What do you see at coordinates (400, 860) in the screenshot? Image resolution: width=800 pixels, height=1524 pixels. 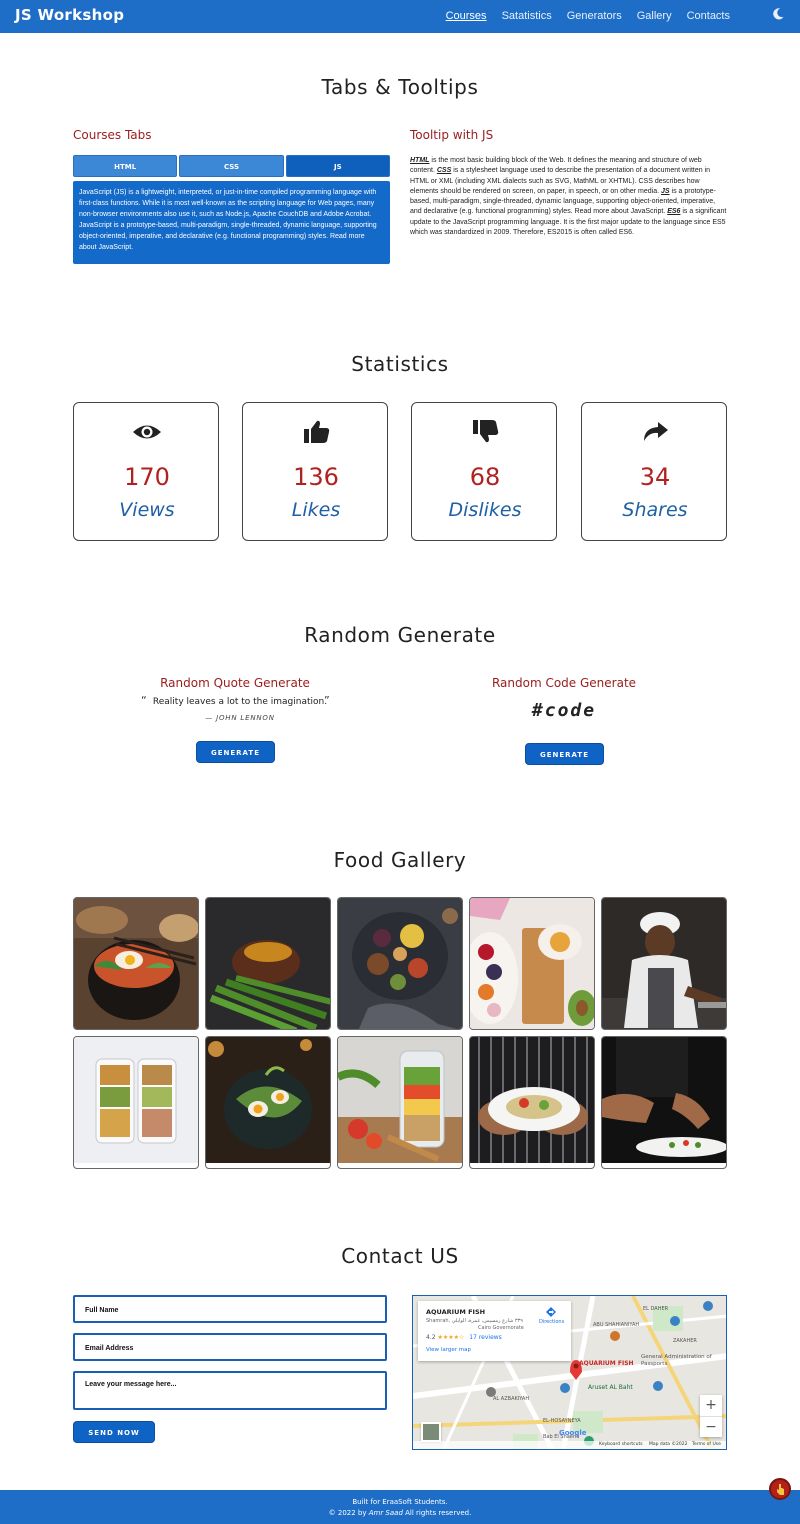 I see `gallery-section-title: Food Gallery` at bounding box center [400, 860].